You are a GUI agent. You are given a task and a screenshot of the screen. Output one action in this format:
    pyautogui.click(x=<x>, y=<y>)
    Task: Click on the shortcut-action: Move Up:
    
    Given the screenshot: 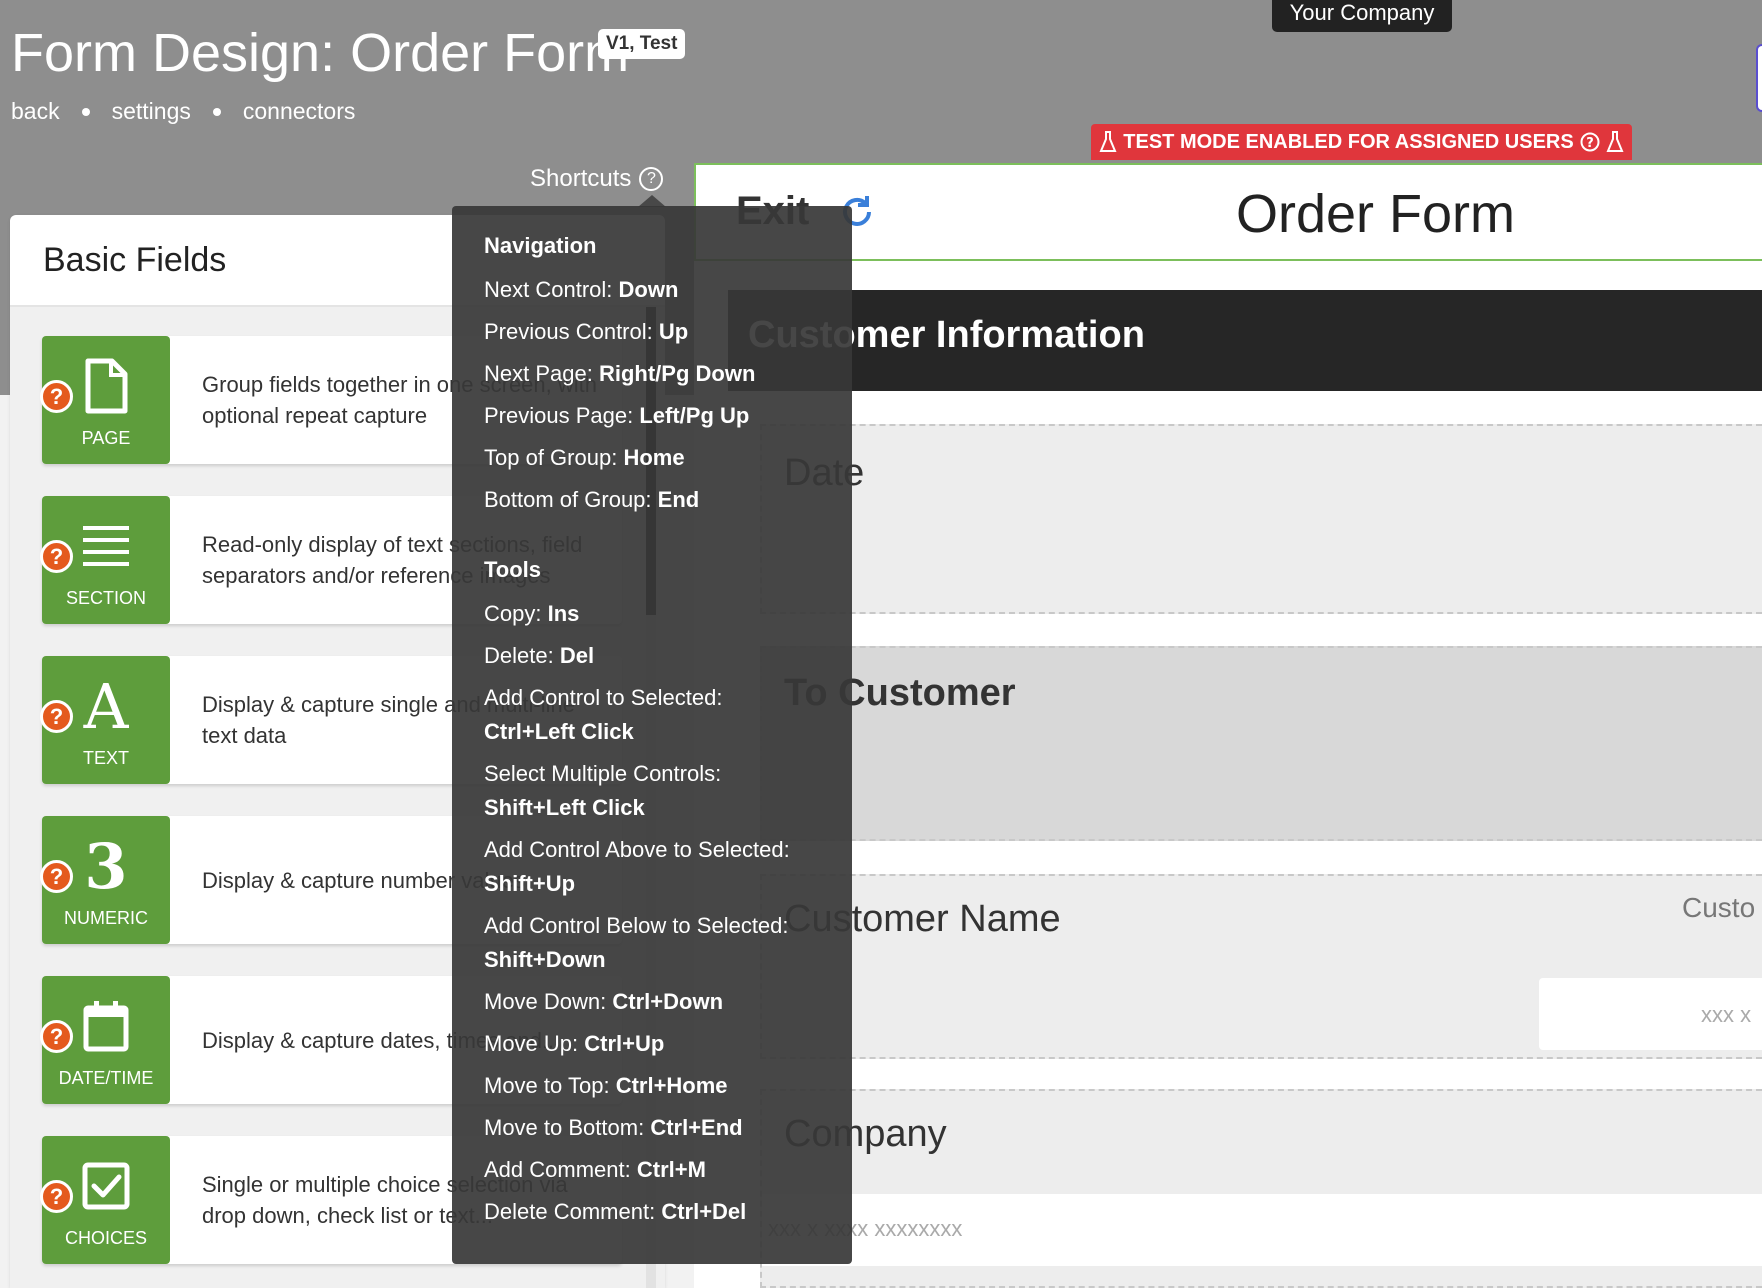 What is the action you would take?
    pyautogui.click(x=531, y=1043)
    